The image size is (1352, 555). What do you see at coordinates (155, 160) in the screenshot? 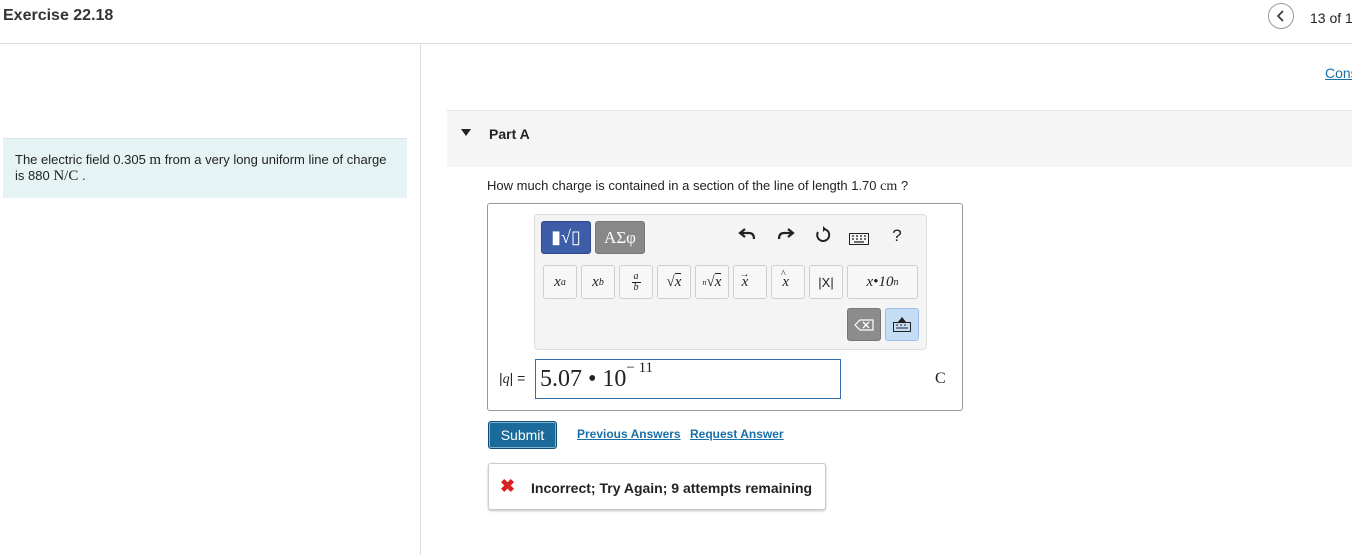
I see `problem-unit-m: m` at bounding box center [155, 160].